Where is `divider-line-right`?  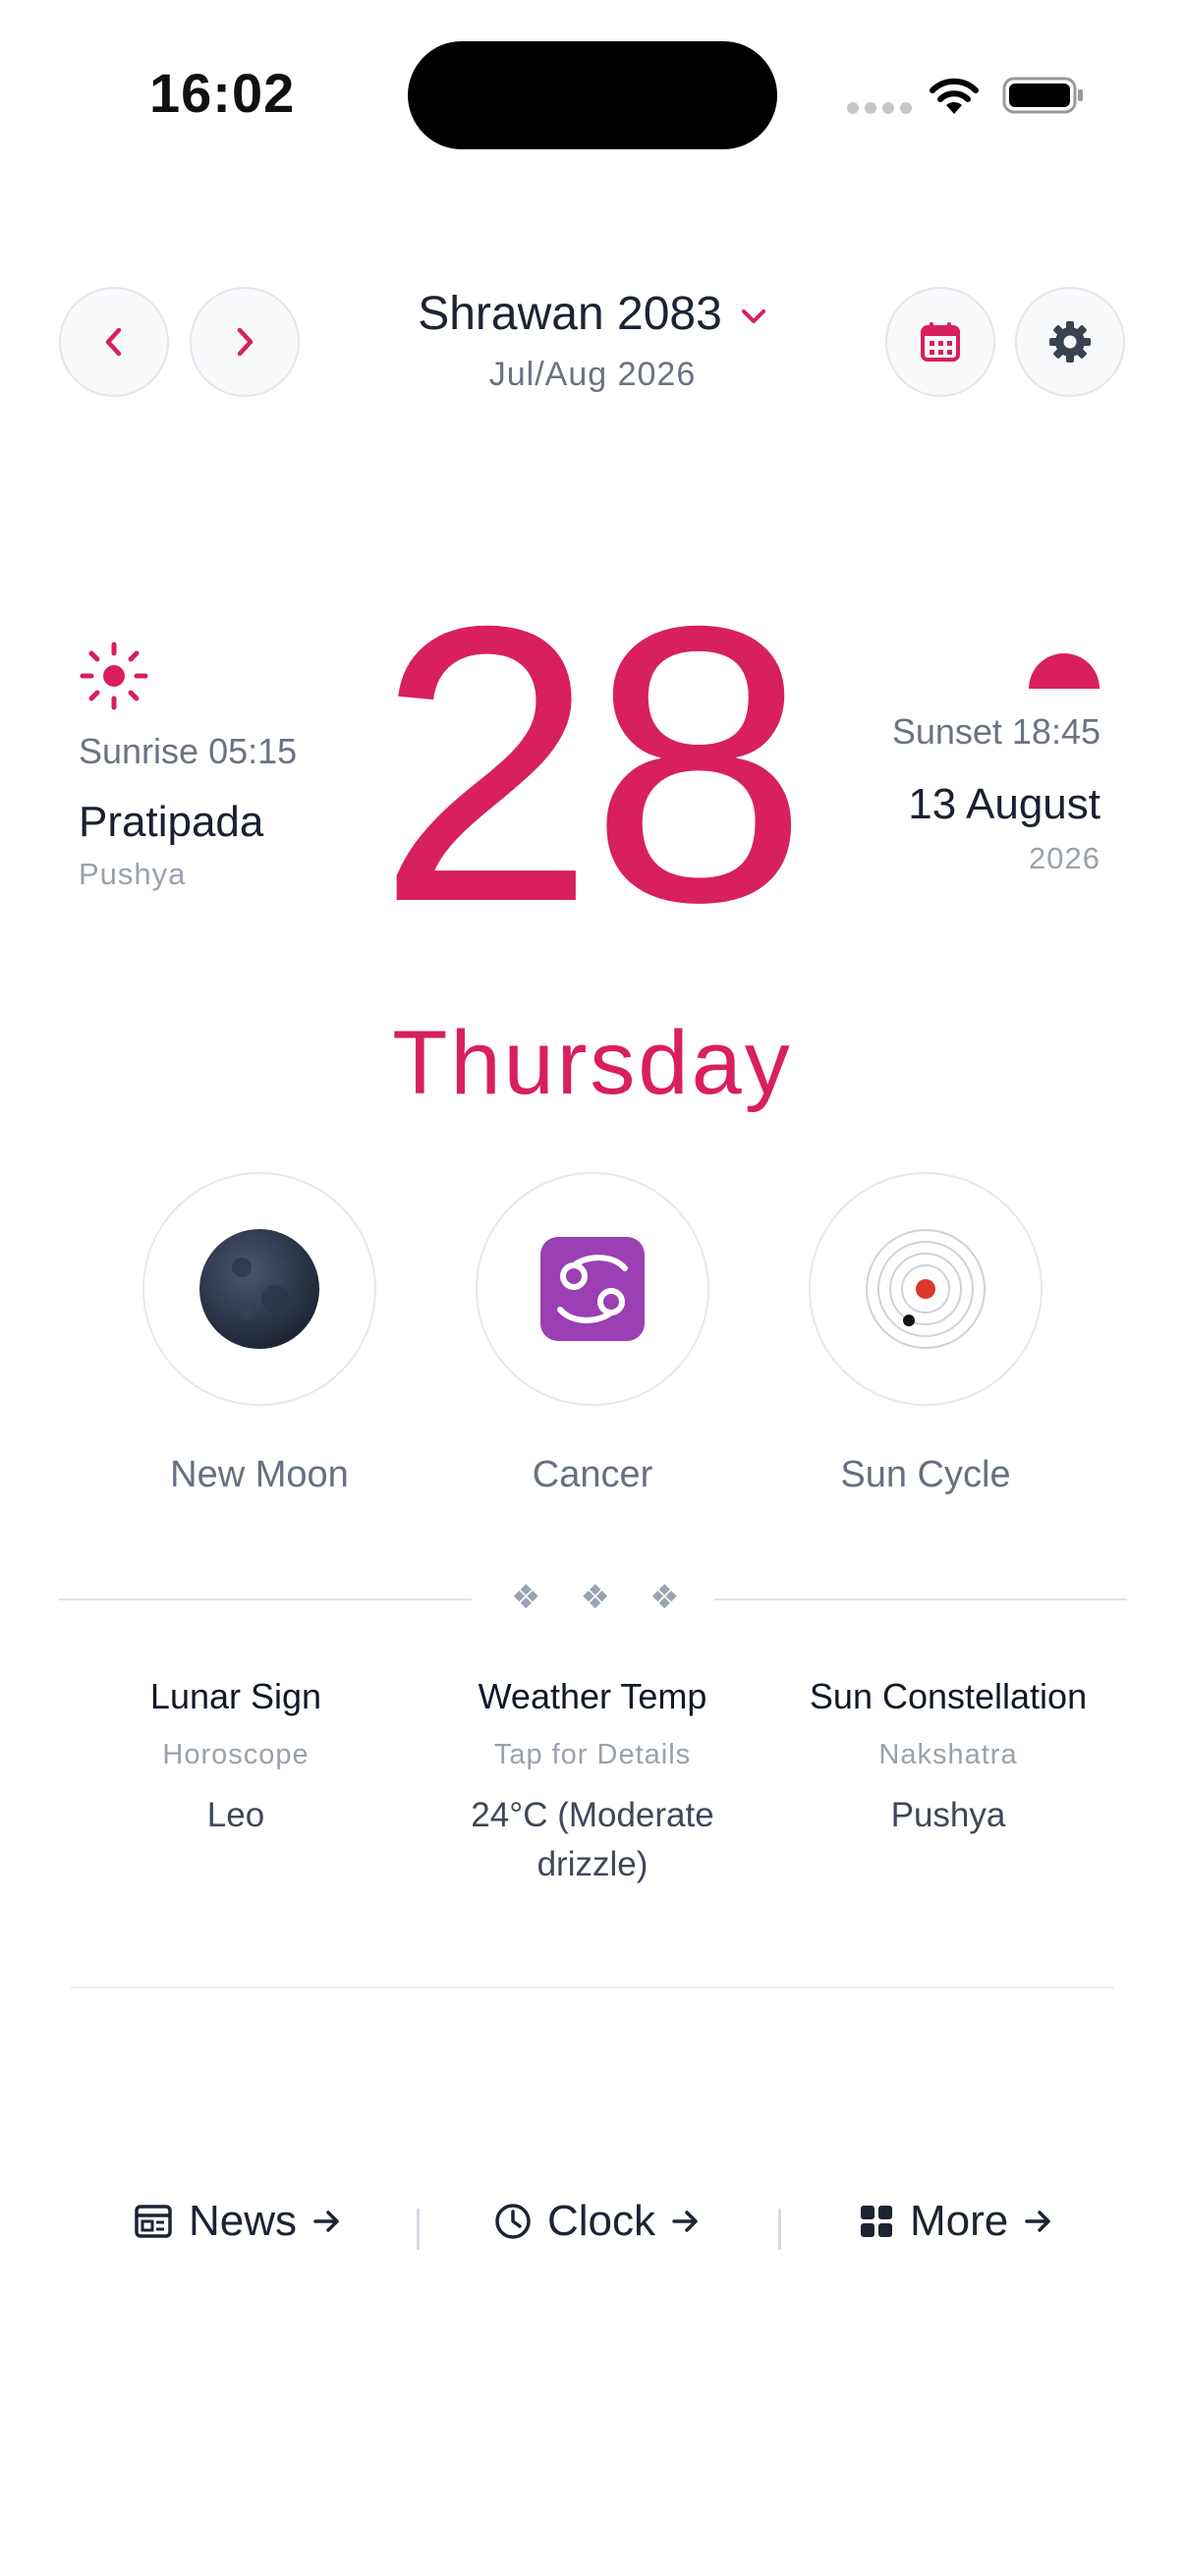 divider-line-right is located at coordinates (921, 1599).